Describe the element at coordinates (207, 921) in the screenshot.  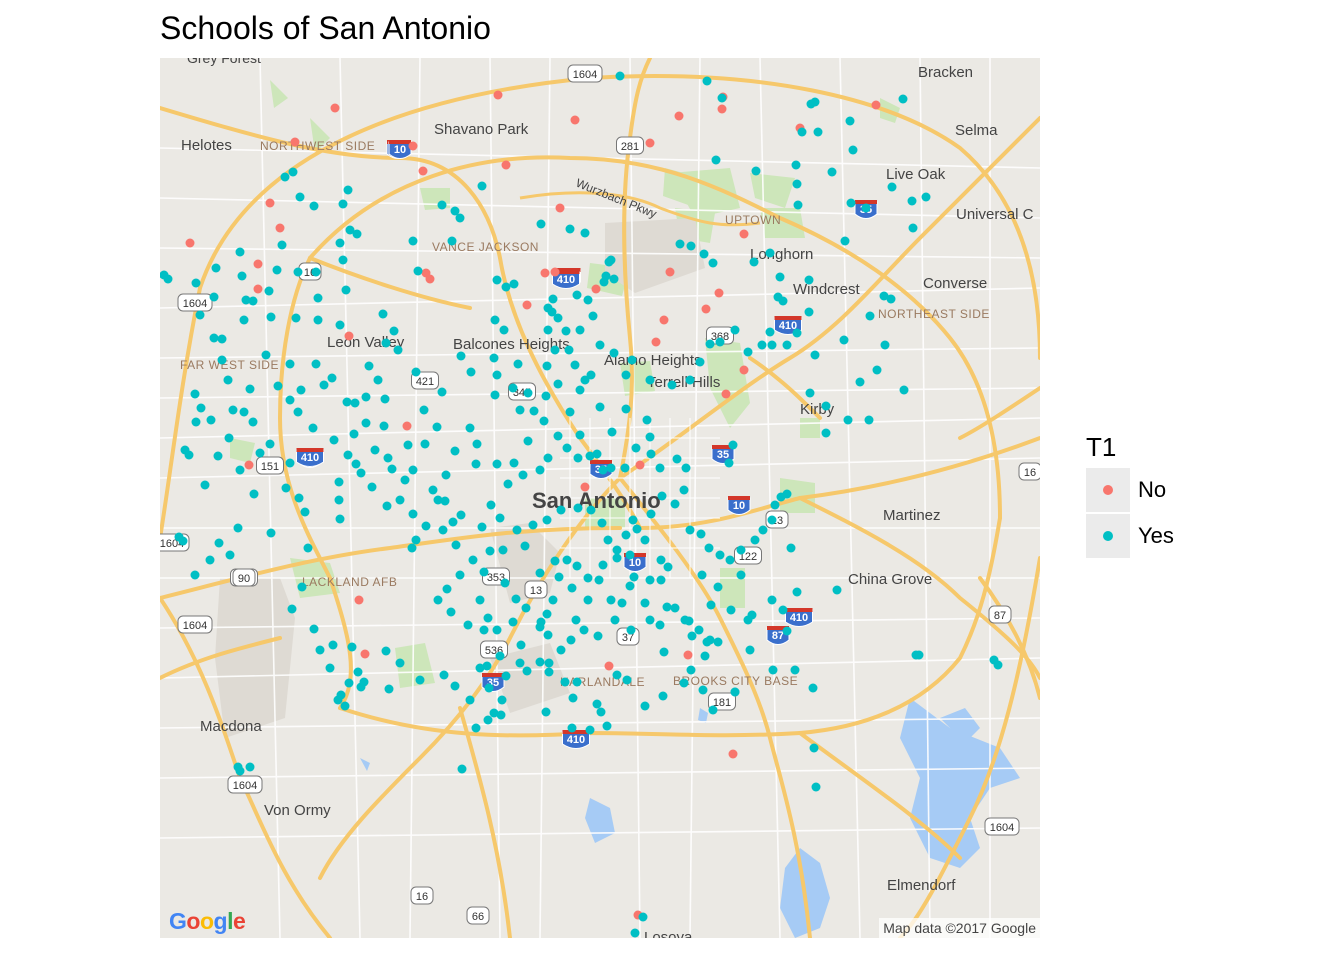
I see `google-logo: Google` at that location.